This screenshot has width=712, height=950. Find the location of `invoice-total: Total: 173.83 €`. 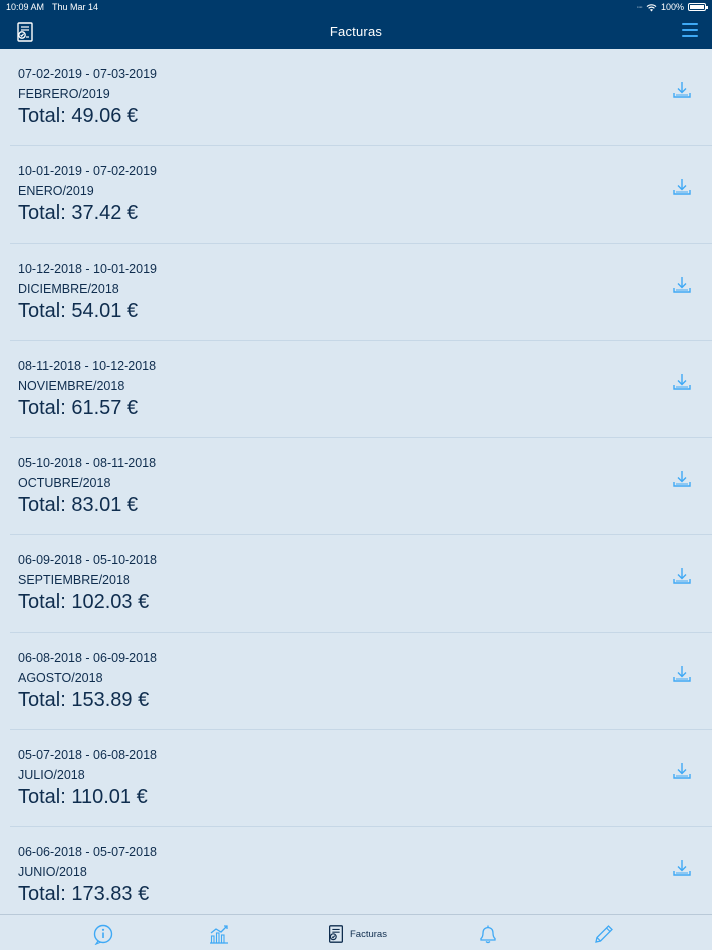

invoice-total: Total: 173.83 € is located at coordinates (84, 894).